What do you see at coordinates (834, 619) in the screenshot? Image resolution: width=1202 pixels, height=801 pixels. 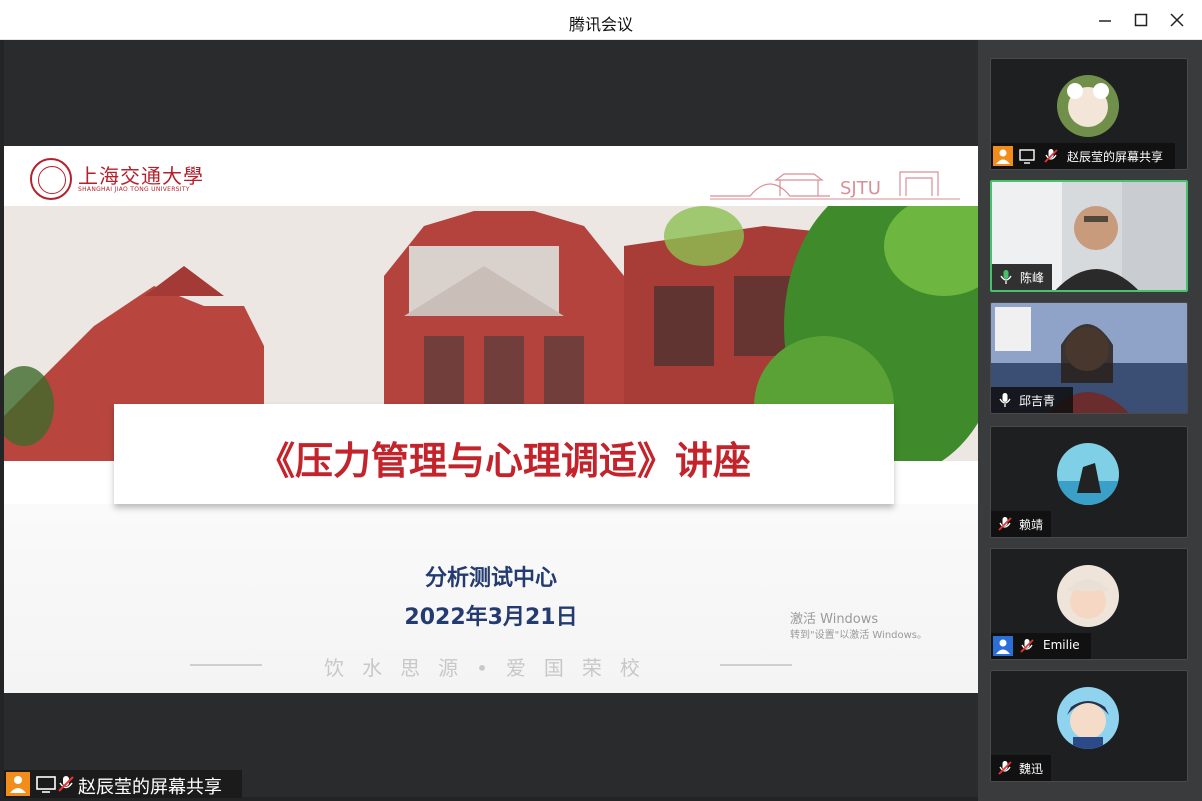 I see `windows-activation-title: 激活 Windows` at bounding box center [834, 619].